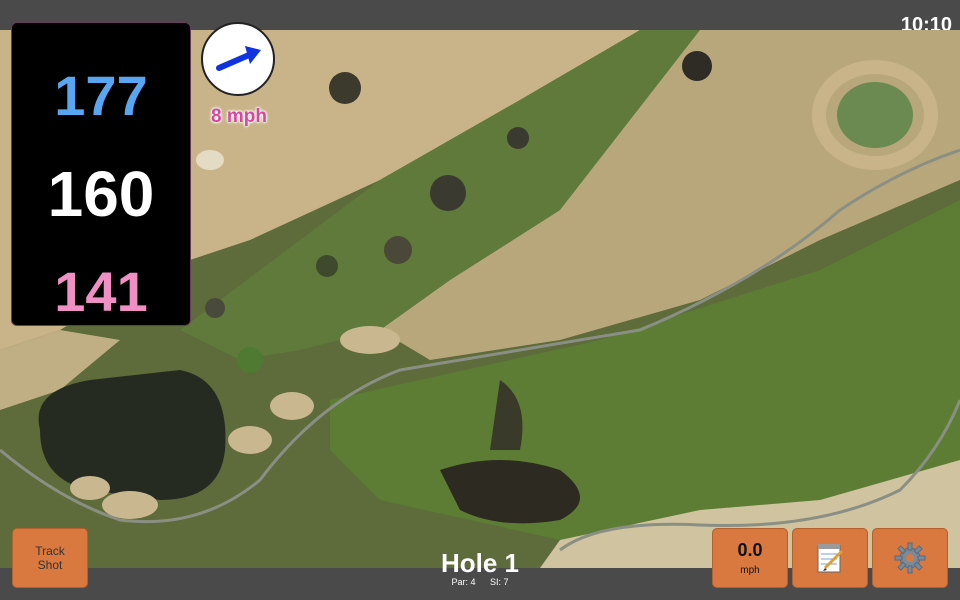  Describe the element at coordinates (750, 550) in the screenshot. I see `speed-value: 0.0` at that location.